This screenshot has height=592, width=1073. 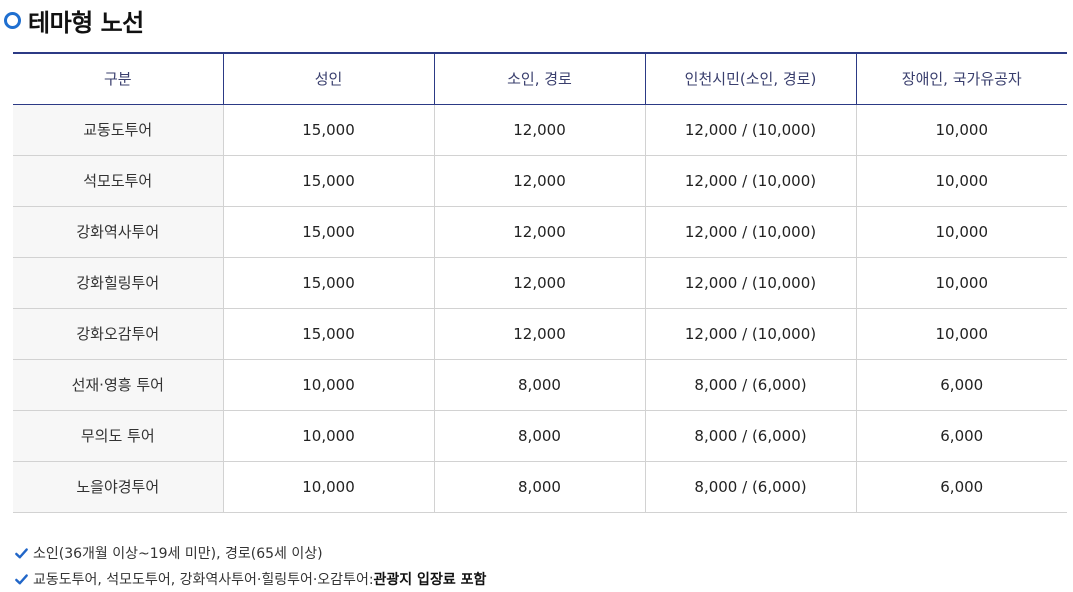 I want to click on note-text-age-criteria: 소인(36개월 이상~19세 미만), 경로(65세 이상), so click(x=178, y=554).